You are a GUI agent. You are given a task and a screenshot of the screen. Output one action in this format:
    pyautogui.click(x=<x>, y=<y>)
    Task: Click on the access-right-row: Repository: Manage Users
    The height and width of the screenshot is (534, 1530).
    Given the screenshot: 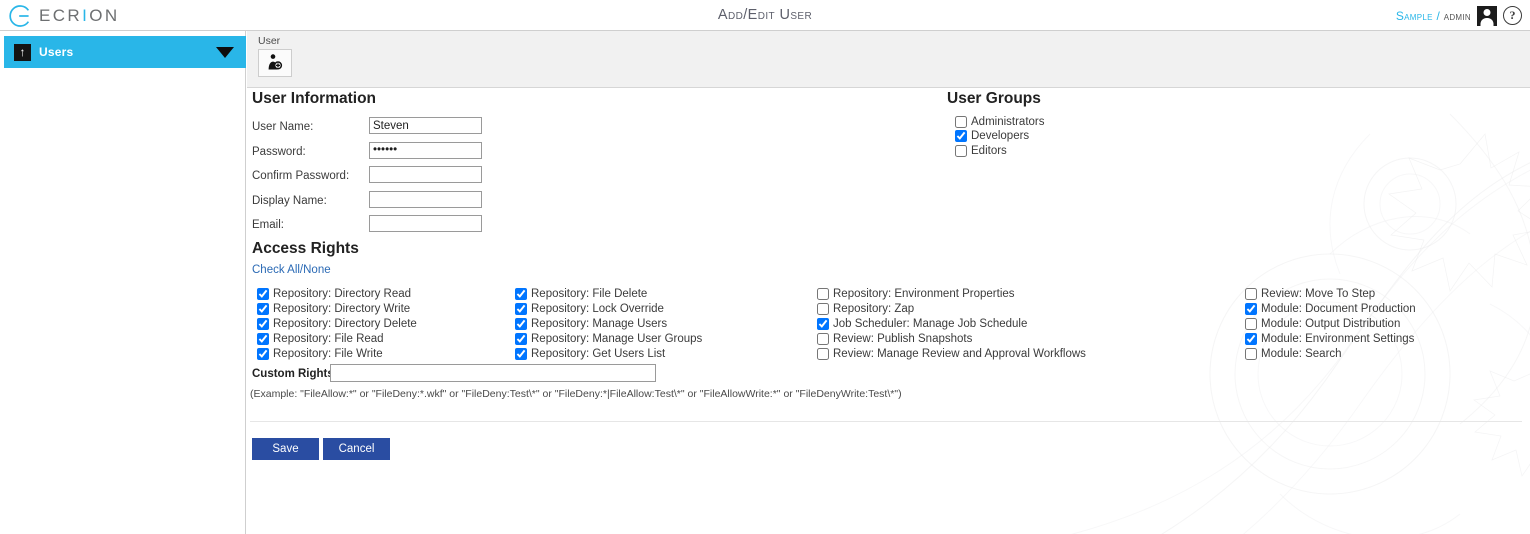 What is the action you would take?
    pyautogui.click(x=591, y=323)
    